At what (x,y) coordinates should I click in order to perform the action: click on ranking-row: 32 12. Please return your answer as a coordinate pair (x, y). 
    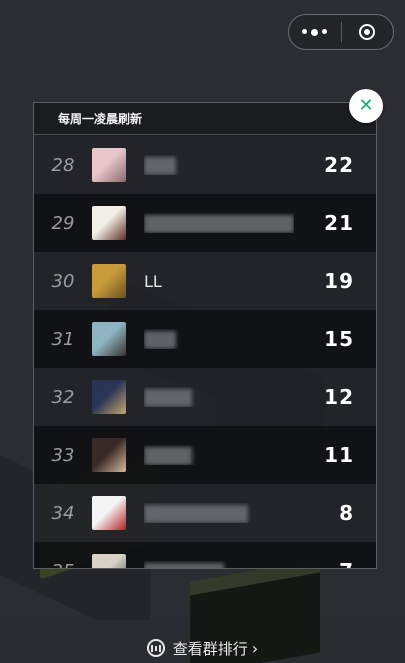
    Looking at the image, I should click on (205, 397).